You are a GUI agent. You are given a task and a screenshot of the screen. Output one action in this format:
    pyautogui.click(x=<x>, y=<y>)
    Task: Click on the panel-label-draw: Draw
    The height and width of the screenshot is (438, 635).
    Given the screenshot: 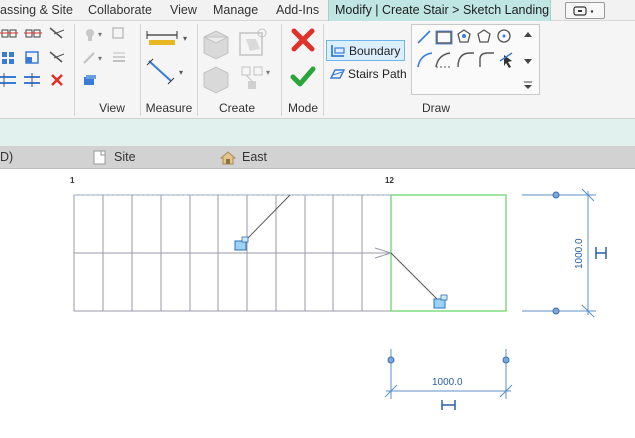 What is the action you would take?
    pyautogui.click(x=435, y=108)
    